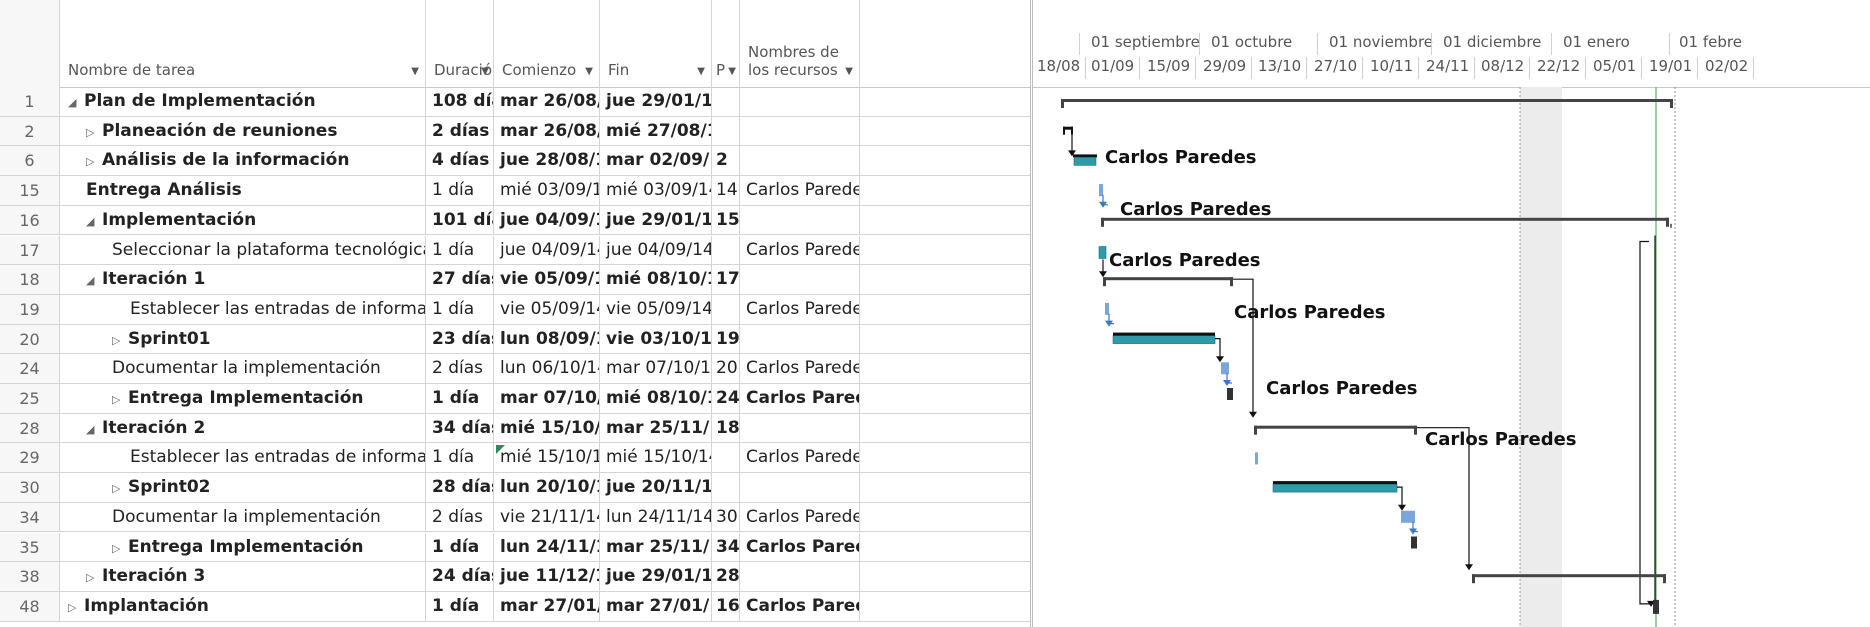 The image size is (1870, 627). Describe the element at coordinates (726, 161) in the screenshot. I see `predecessors-cell: 2` at that location.